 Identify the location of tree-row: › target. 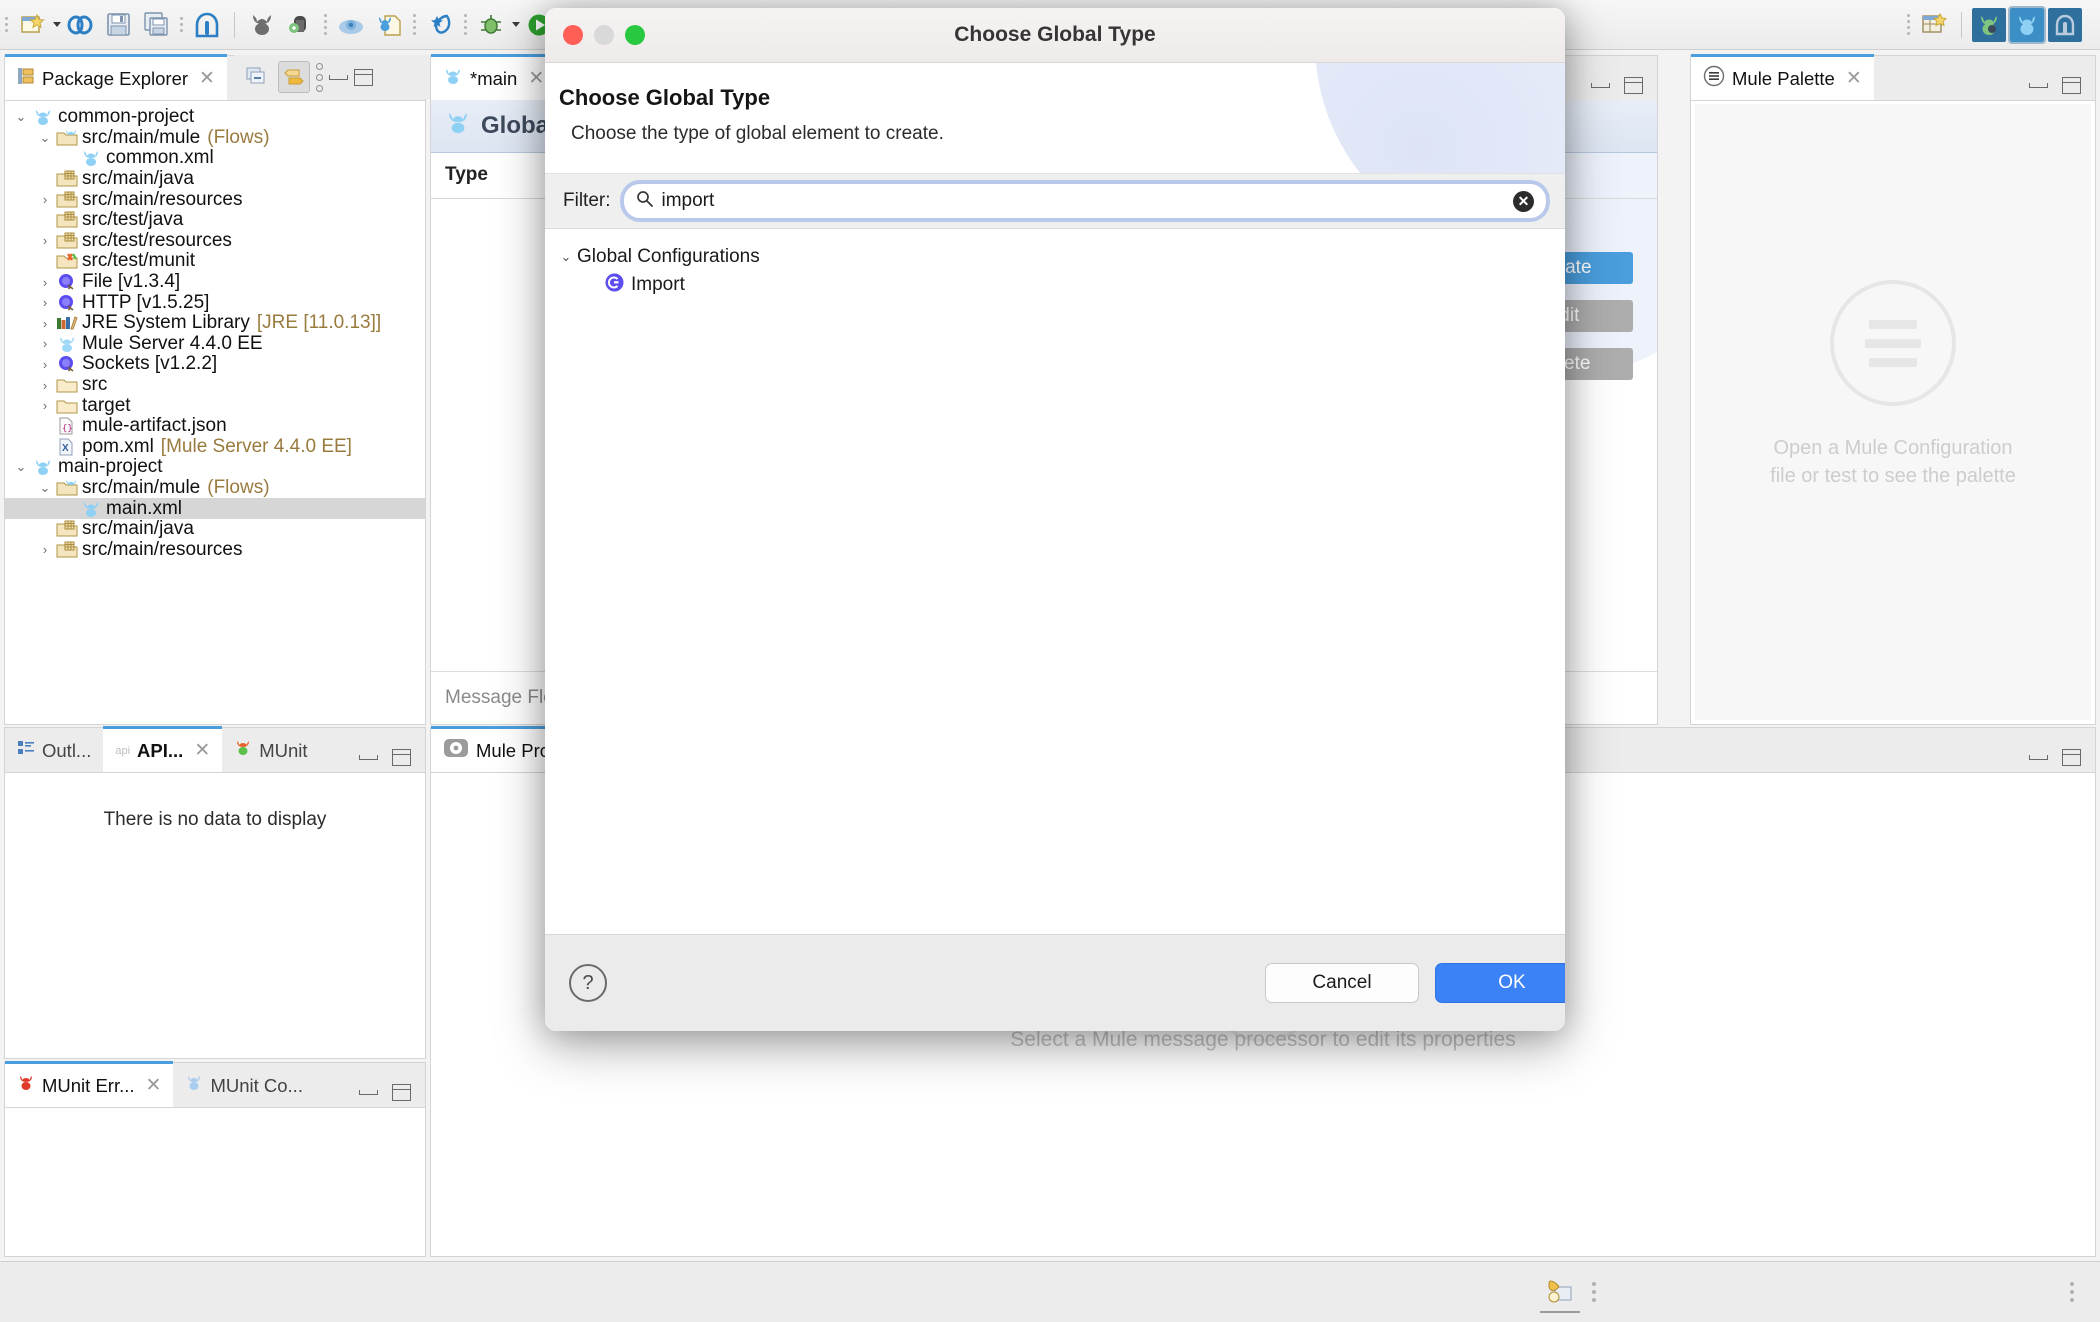
(215, 405).